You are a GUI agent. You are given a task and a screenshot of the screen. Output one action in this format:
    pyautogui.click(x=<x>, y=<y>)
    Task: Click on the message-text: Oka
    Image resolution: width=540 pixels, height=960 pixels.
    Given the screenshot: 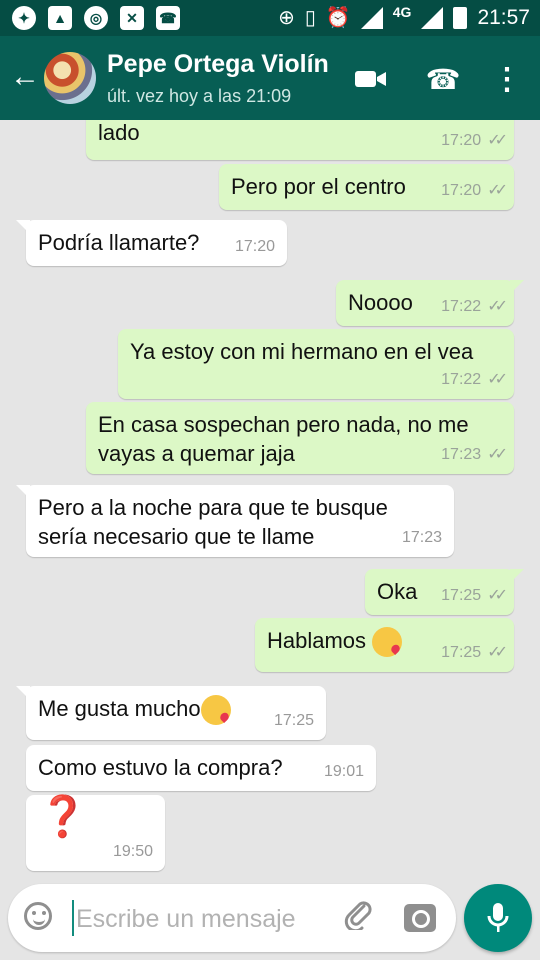 What is the action you would take?
    pyautogui.click(x=397, y=591)
    